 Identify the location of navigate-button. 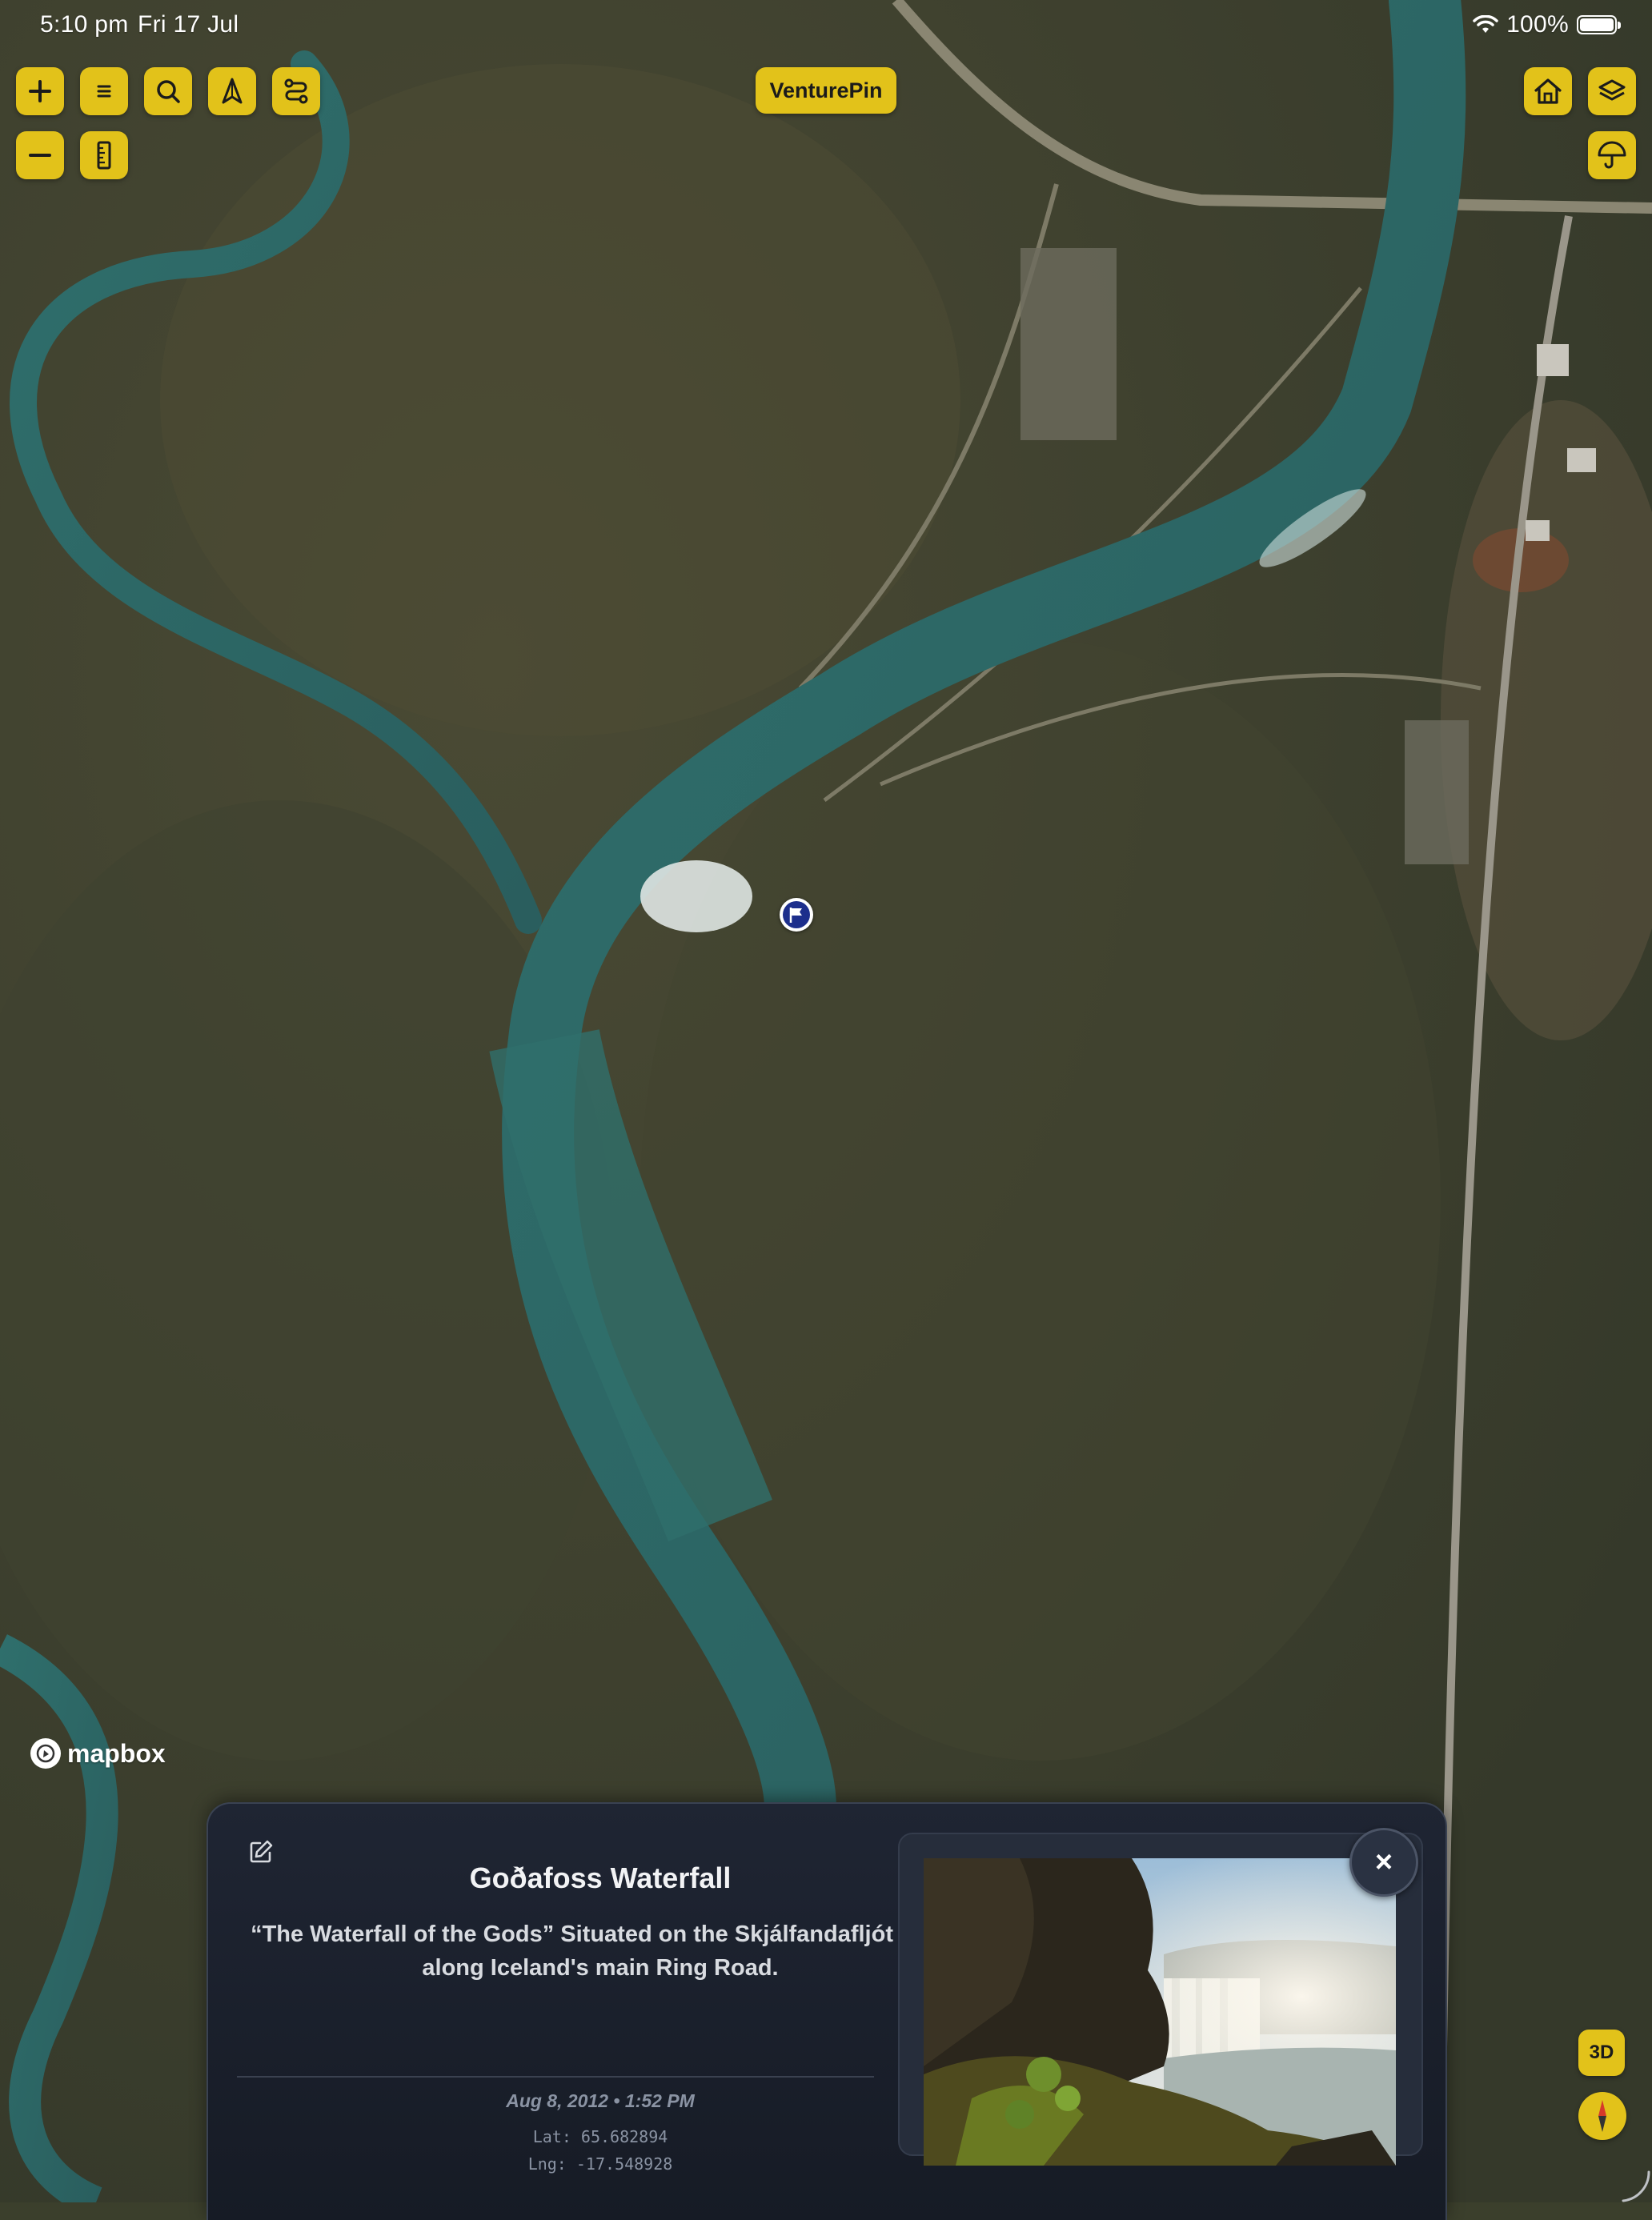
(232, 91).